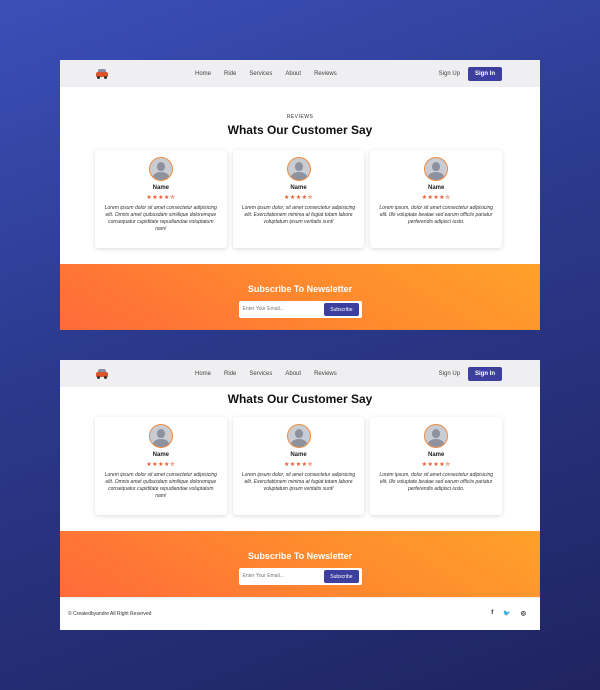  I want to click on copyright-text: © Createdbyandre All Right Reserved, so click(110, 614).